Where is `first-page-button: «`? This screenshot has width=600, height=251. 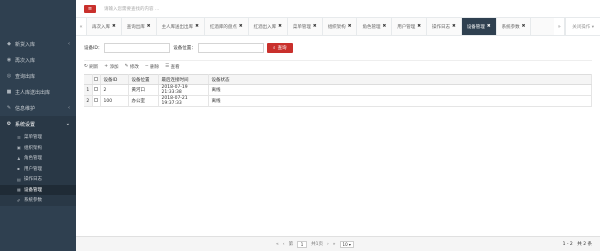
first-page-button: « is located at coordinates (277, 244).